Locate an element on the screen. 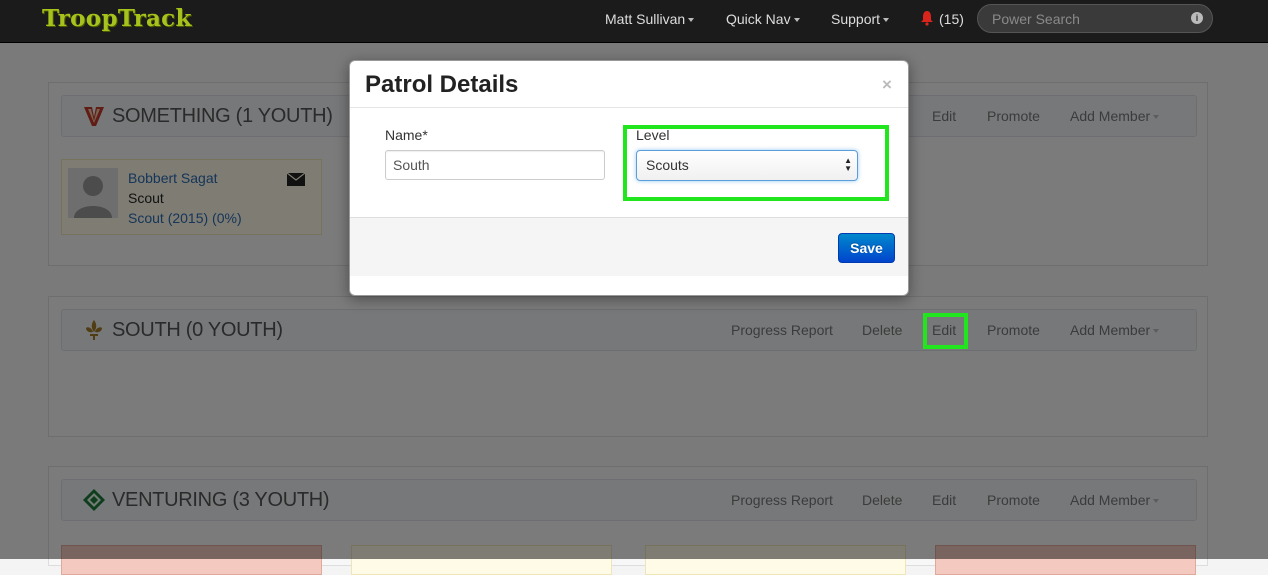  modal-footer: Save is located at coordinates (629, 246).